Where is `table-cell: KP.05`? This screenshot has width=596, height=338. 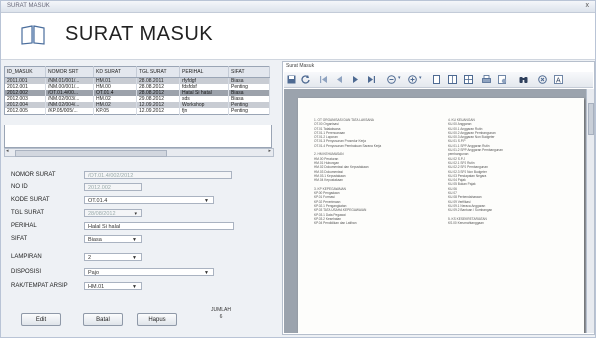
table-cell: KP.05 is located at coordinates (115, 111).